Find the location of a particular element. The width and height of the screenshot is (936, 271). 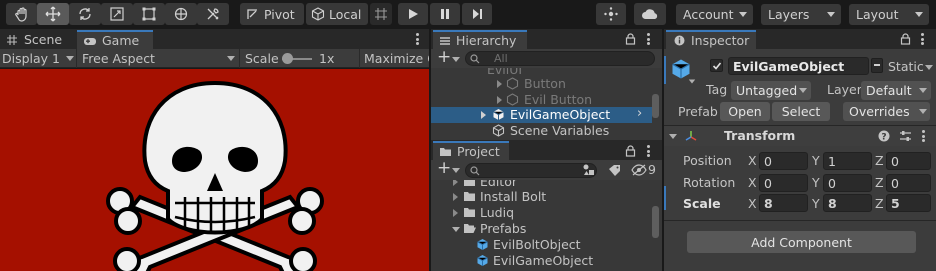

cloud-icon is located at coordinates (650, 14).